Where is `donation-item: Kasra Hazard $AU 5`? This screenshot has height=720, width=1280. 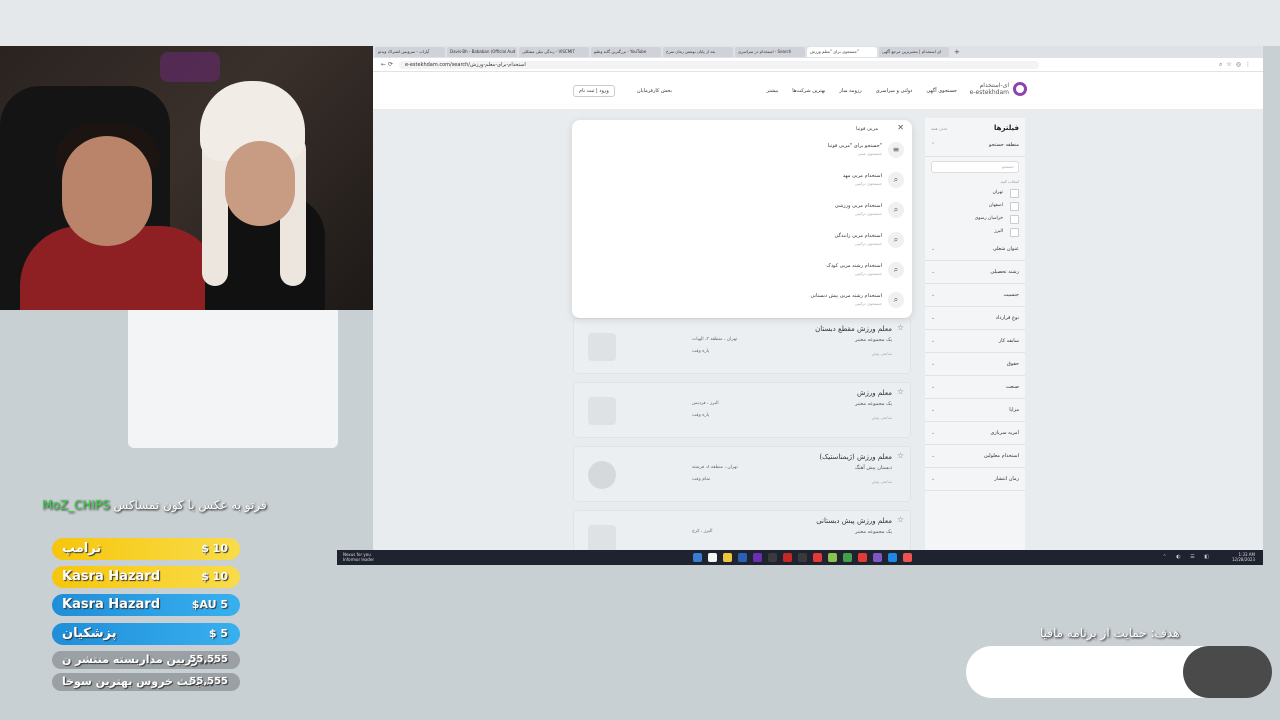
donation-item: Kasra Hazard $AU 5 is located at coordinates (146, 605).